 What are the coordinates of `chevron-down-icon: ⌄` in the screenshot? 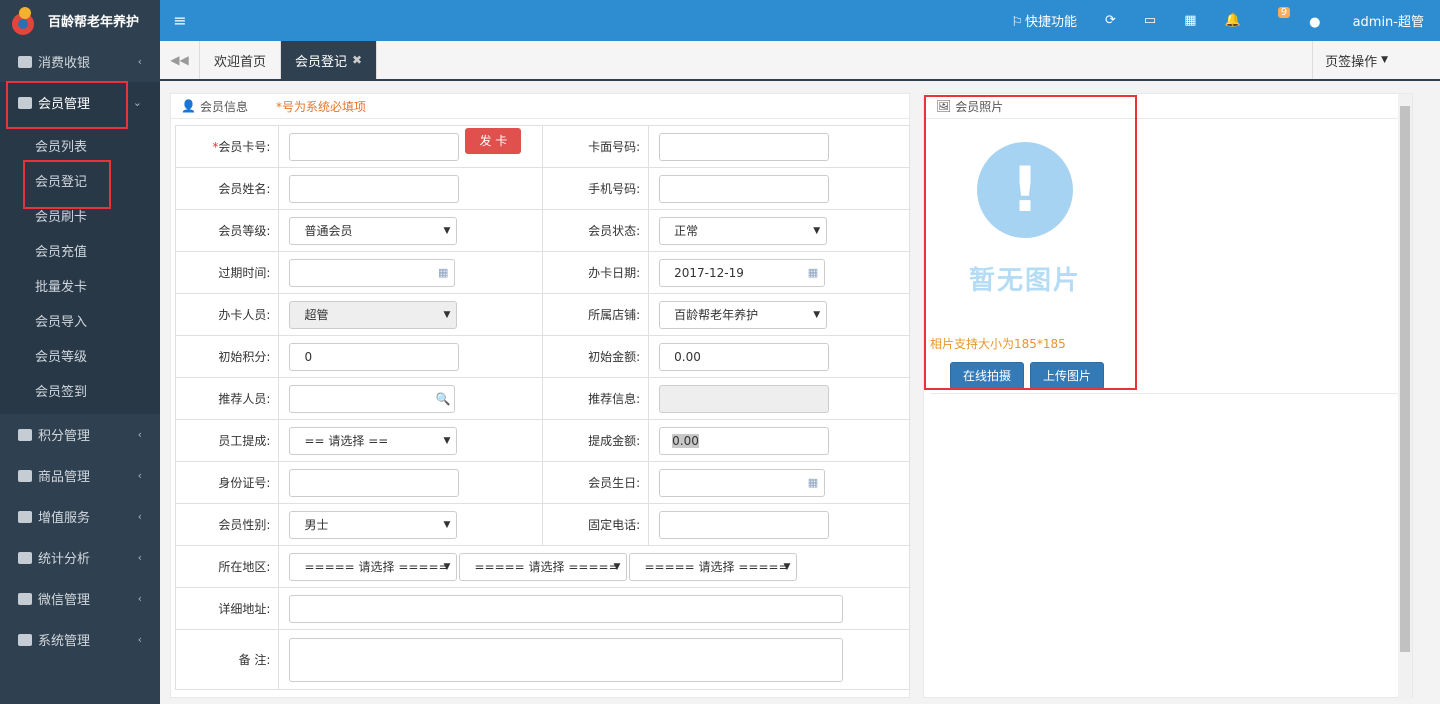 It's located at (137, 102).